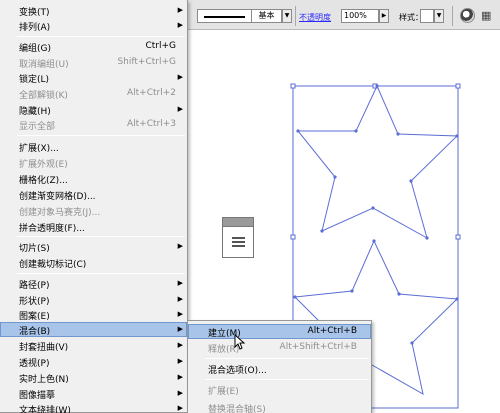 This screenshot has height=413, width=500. I want to click on menu-item-text-wrap: 文本绕排(W) ▶, so click(93, 407).